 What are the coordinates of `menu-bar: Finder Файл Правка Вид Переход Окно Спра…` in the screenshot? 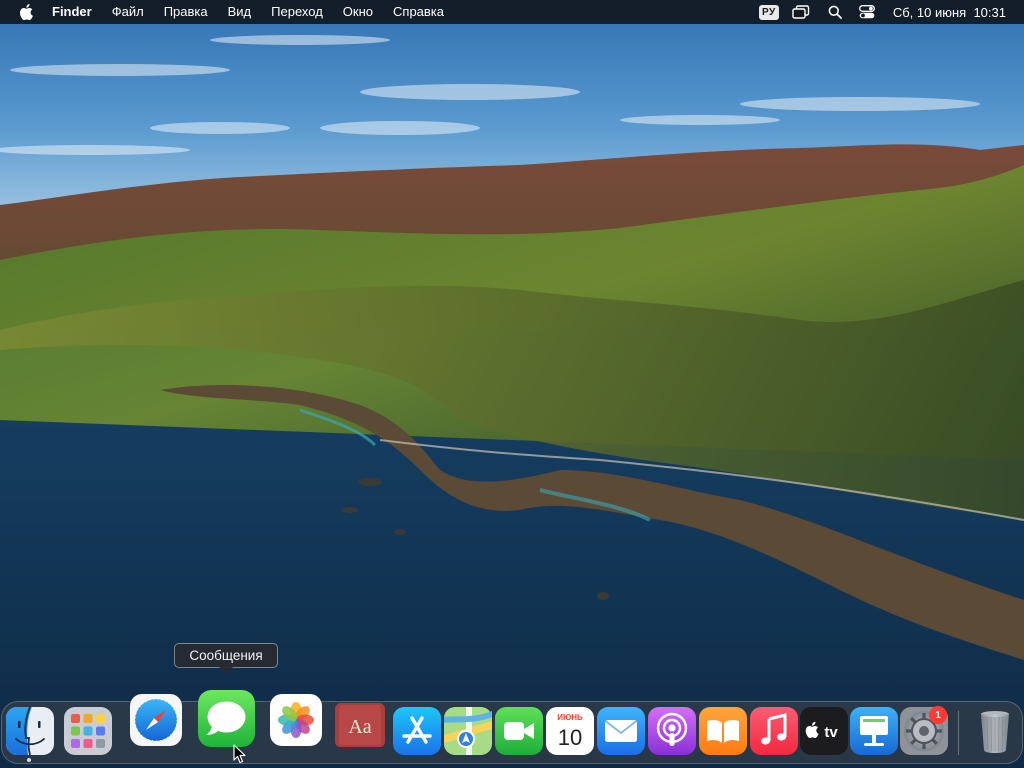 It's located at (512, 12).